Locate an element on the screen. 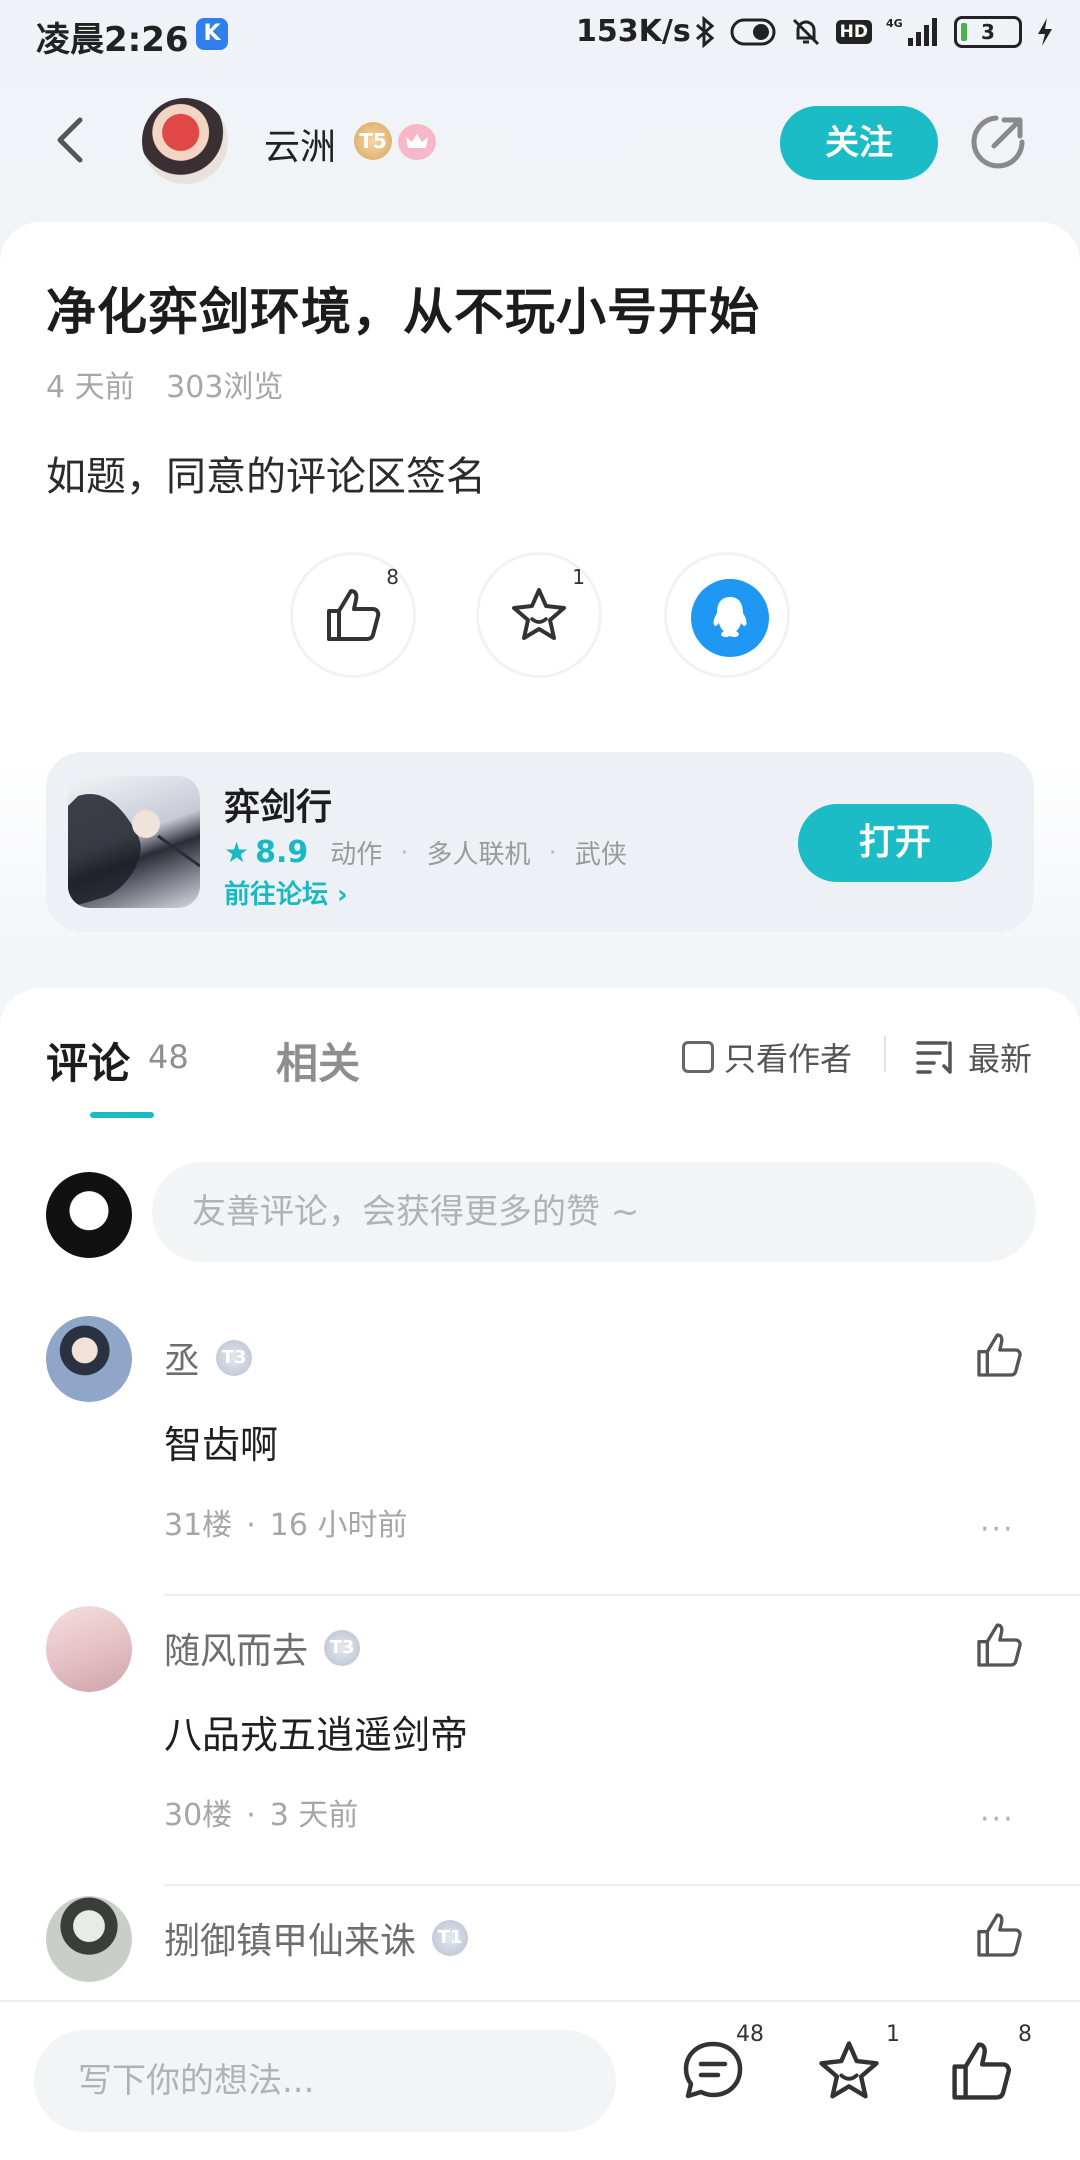 The height and width of the screenshot is (2160, 1080). comment-text: 智齿啊 is located at coordinates (221, 1445).